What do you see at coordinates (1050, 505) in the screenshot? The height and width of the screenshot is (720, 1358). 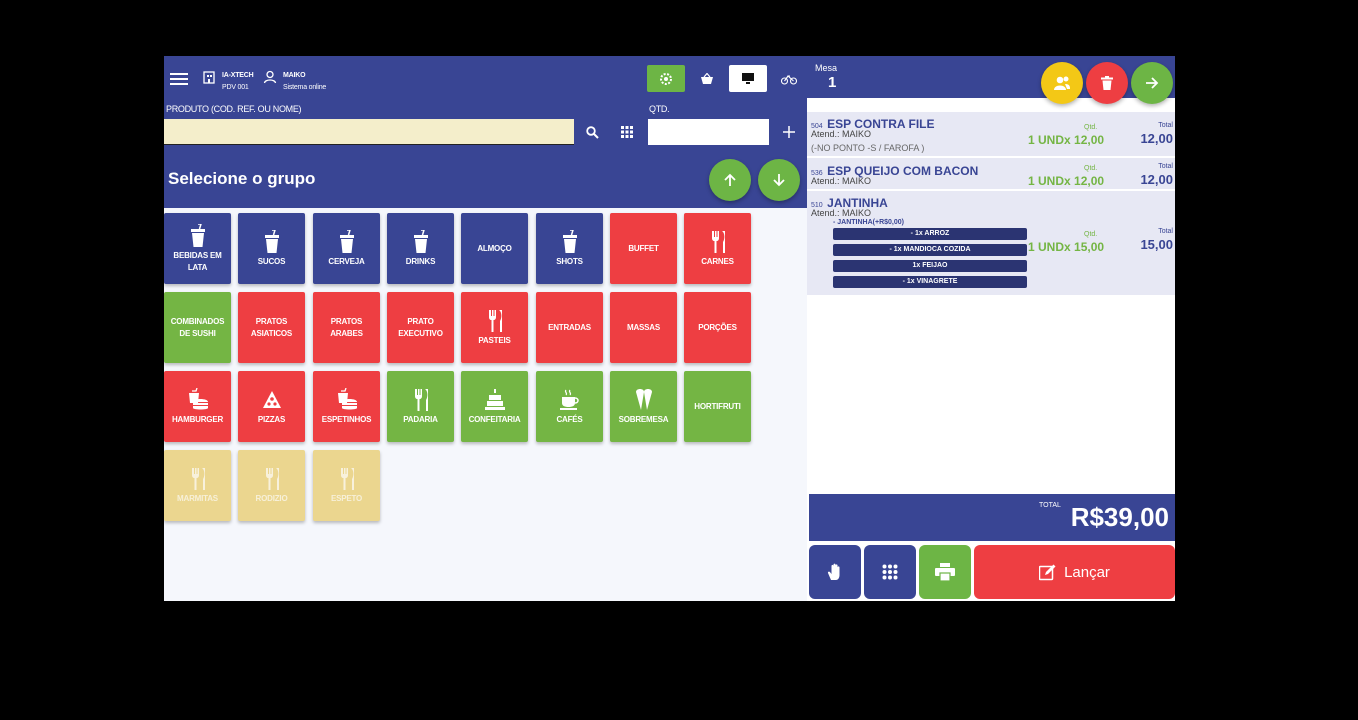 I see `total-label: TOTAL` at bounding box center [1050, 505].